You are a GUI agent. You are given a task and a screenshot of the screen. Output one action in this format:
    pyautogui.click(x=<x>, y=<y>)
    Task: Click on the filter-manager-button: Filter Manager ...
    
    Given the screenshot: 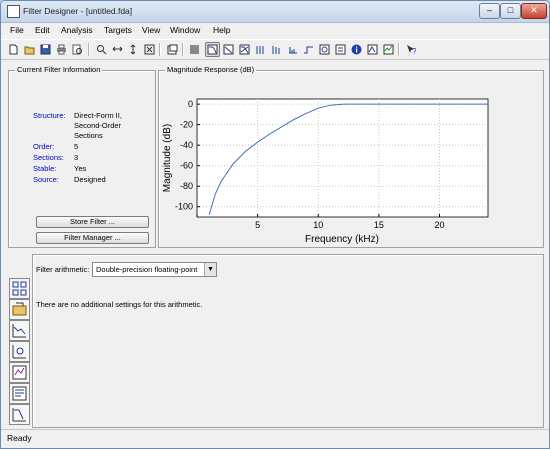 What is the action you would take?
    pyautogui.click(x=92, y=238)
    